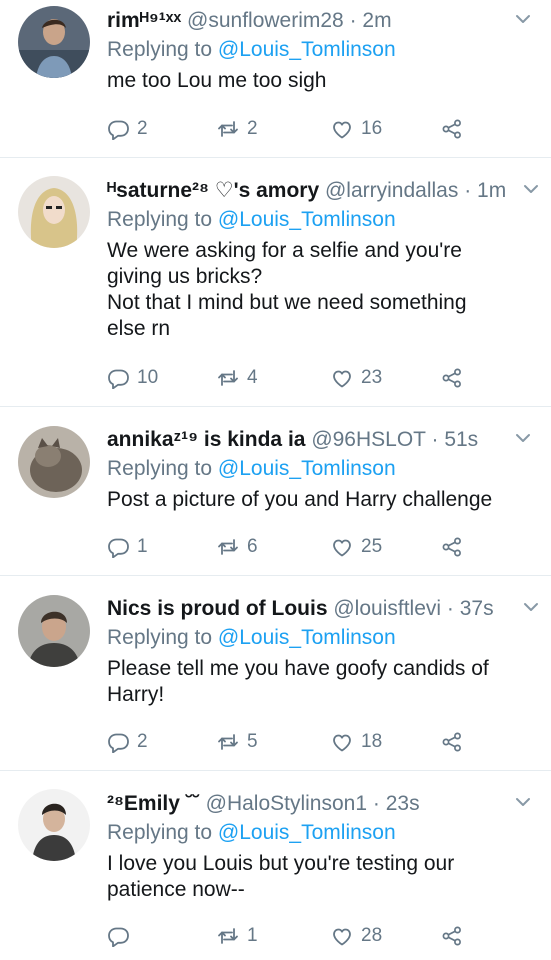 Image resolution: width=551 pixels, height=960 pixels. Describe the element at coordinates (217, 608) in the screenshot. I see `display-name: Nics is proud of Louis` at that location.